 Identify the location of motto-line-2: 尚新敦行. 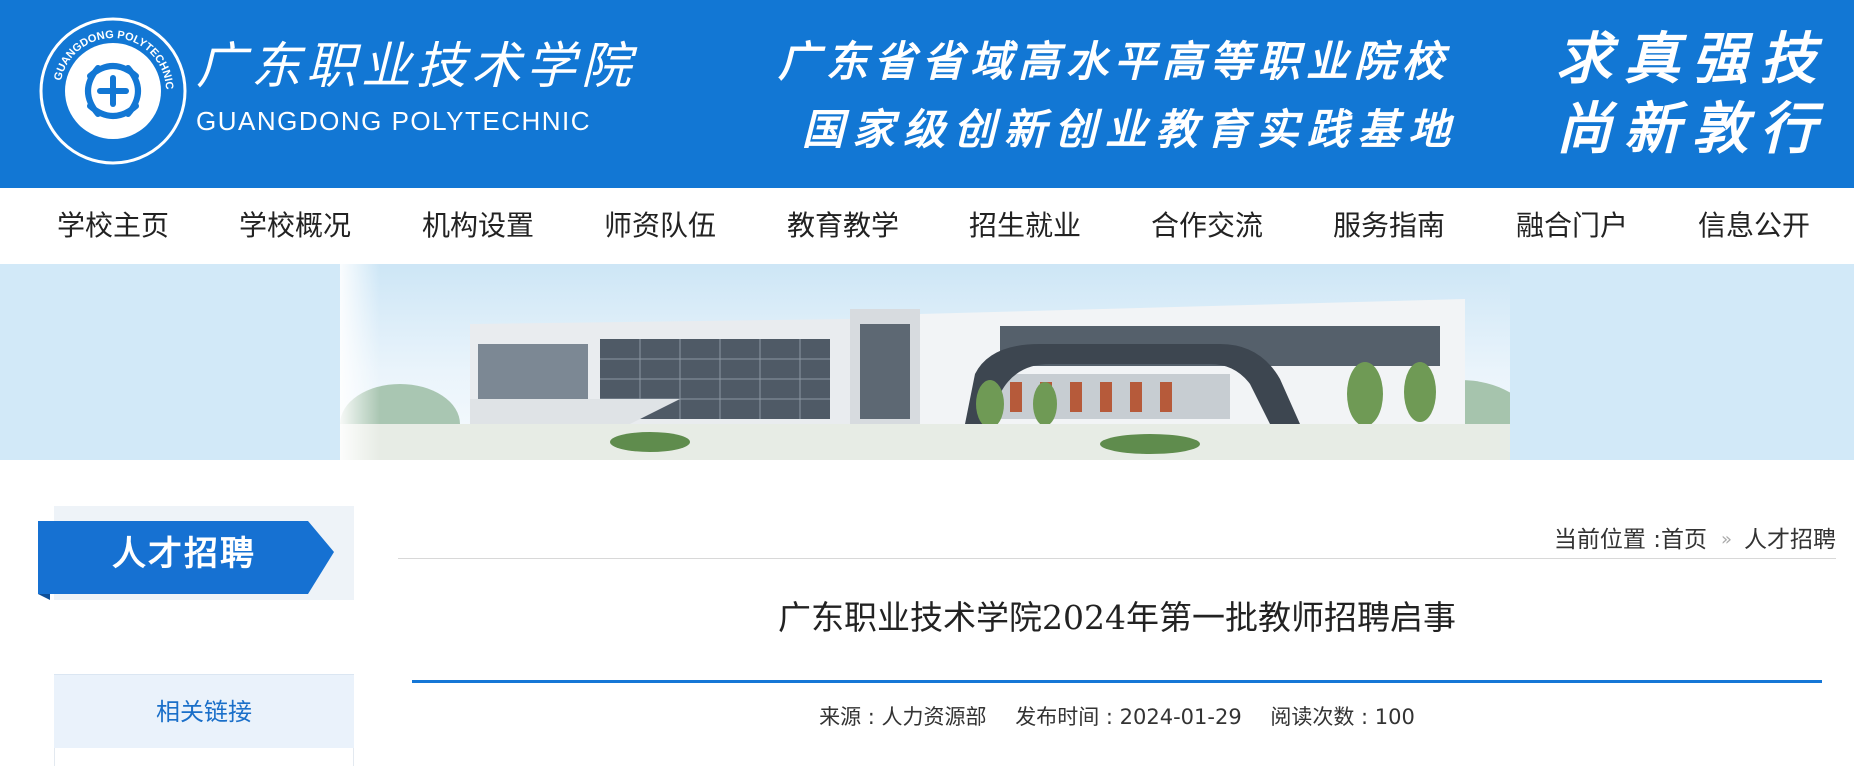
(1692, 129).